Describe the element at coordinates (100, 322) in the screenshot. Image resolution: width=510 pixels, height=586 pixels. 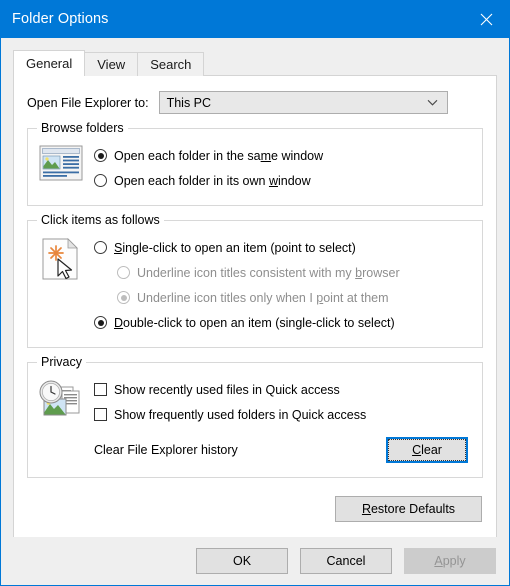
I see `radio-double-click-indicator` at that location.